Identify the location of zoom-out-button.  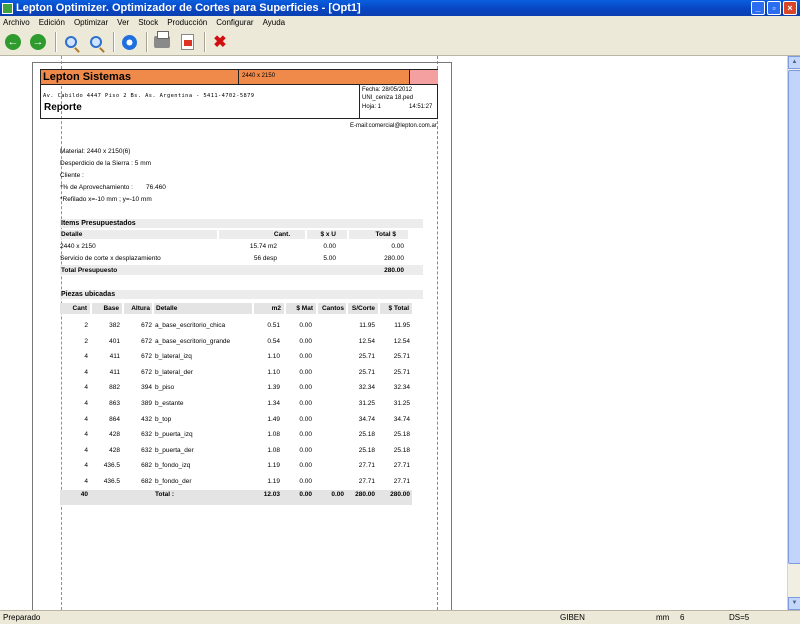
(96, 42).